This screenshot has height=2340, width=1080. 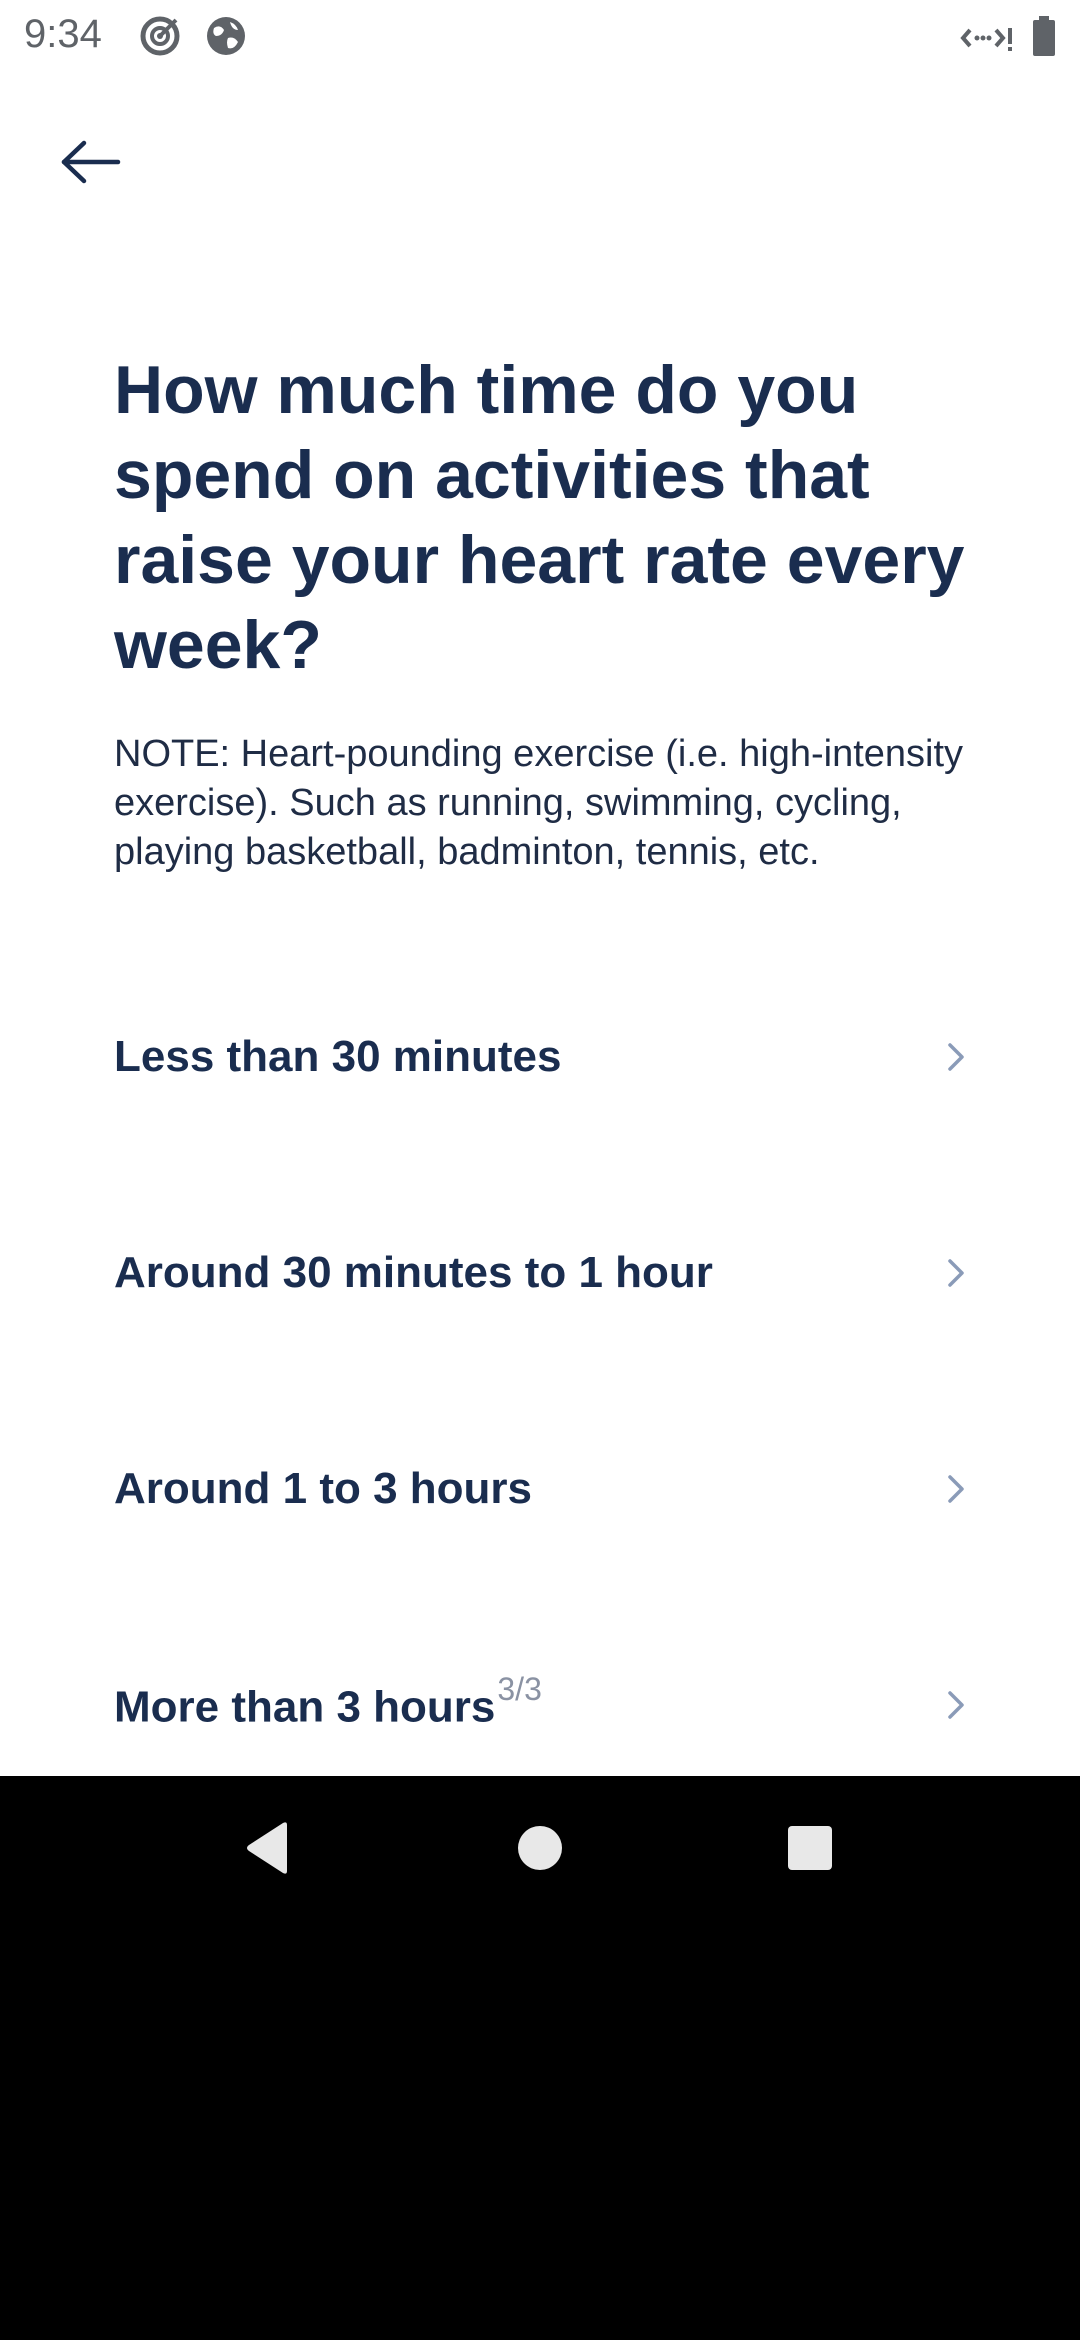 What do you see at coordinates (226, 36) in the screenshot?
I see `globe-icon` at bounding box center [226, 36].